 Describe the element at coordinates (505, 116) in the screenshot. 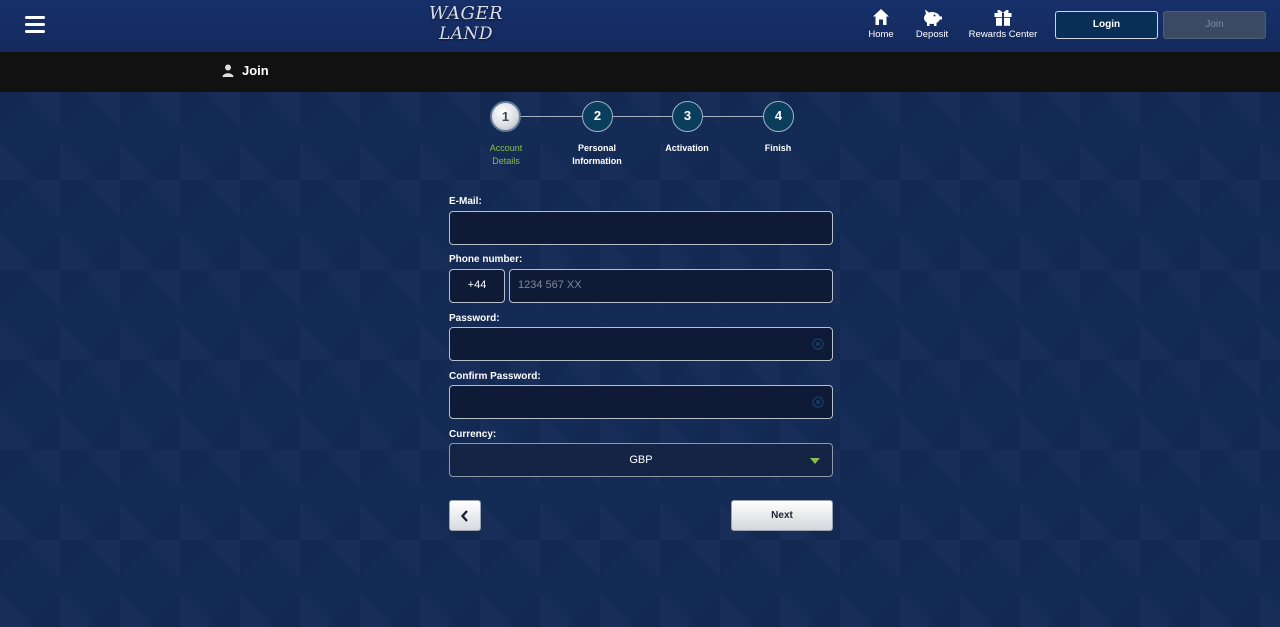

I see `step-1-circle: 1` at that location.